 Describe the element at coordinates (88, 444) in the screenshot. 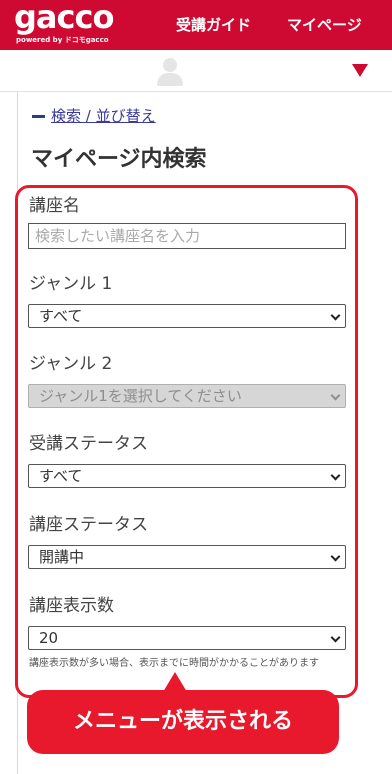

I see `attendance-status-label: 受講ステータス` at that location.